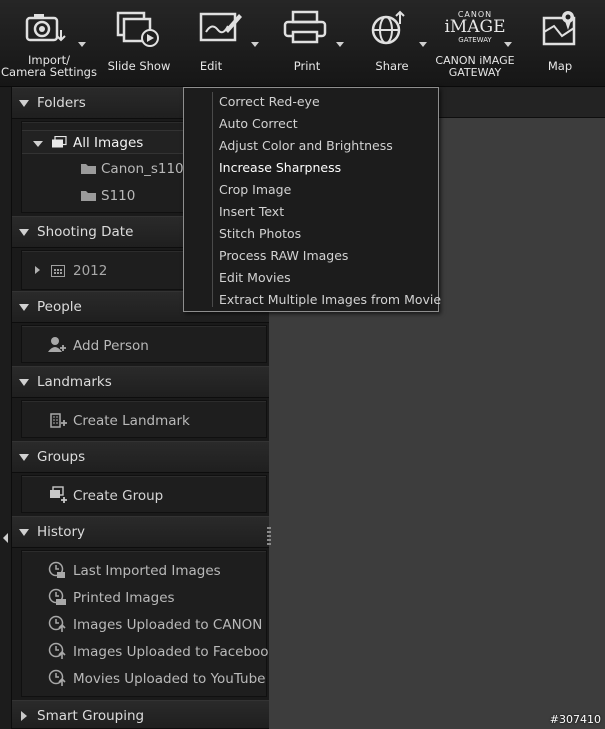 This screenshot has height=729, width=605. I want to click on history-item: Images Uploaded to Faceboo, so click(158, 652).